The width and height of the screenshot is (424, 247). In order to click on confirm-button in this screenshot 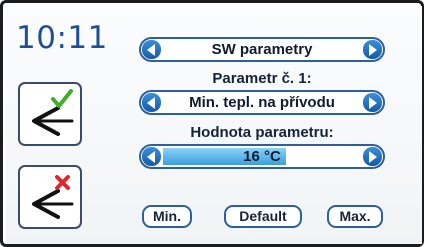, I will do `click(50, 114)`.